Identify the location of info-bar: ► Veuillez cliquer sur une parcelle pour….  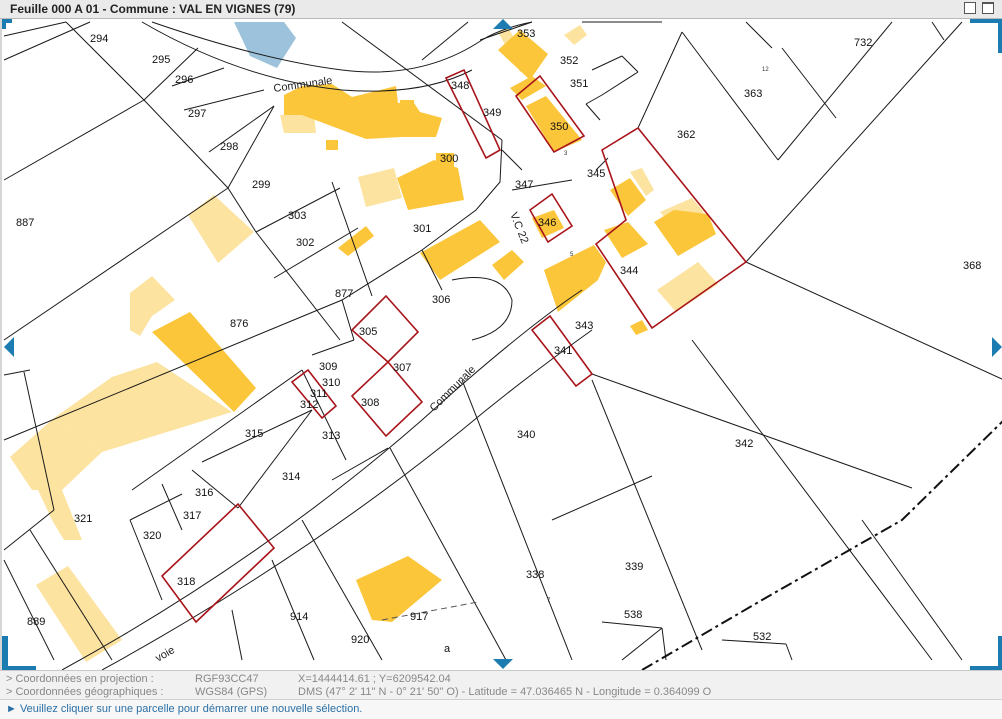
(501, 709).